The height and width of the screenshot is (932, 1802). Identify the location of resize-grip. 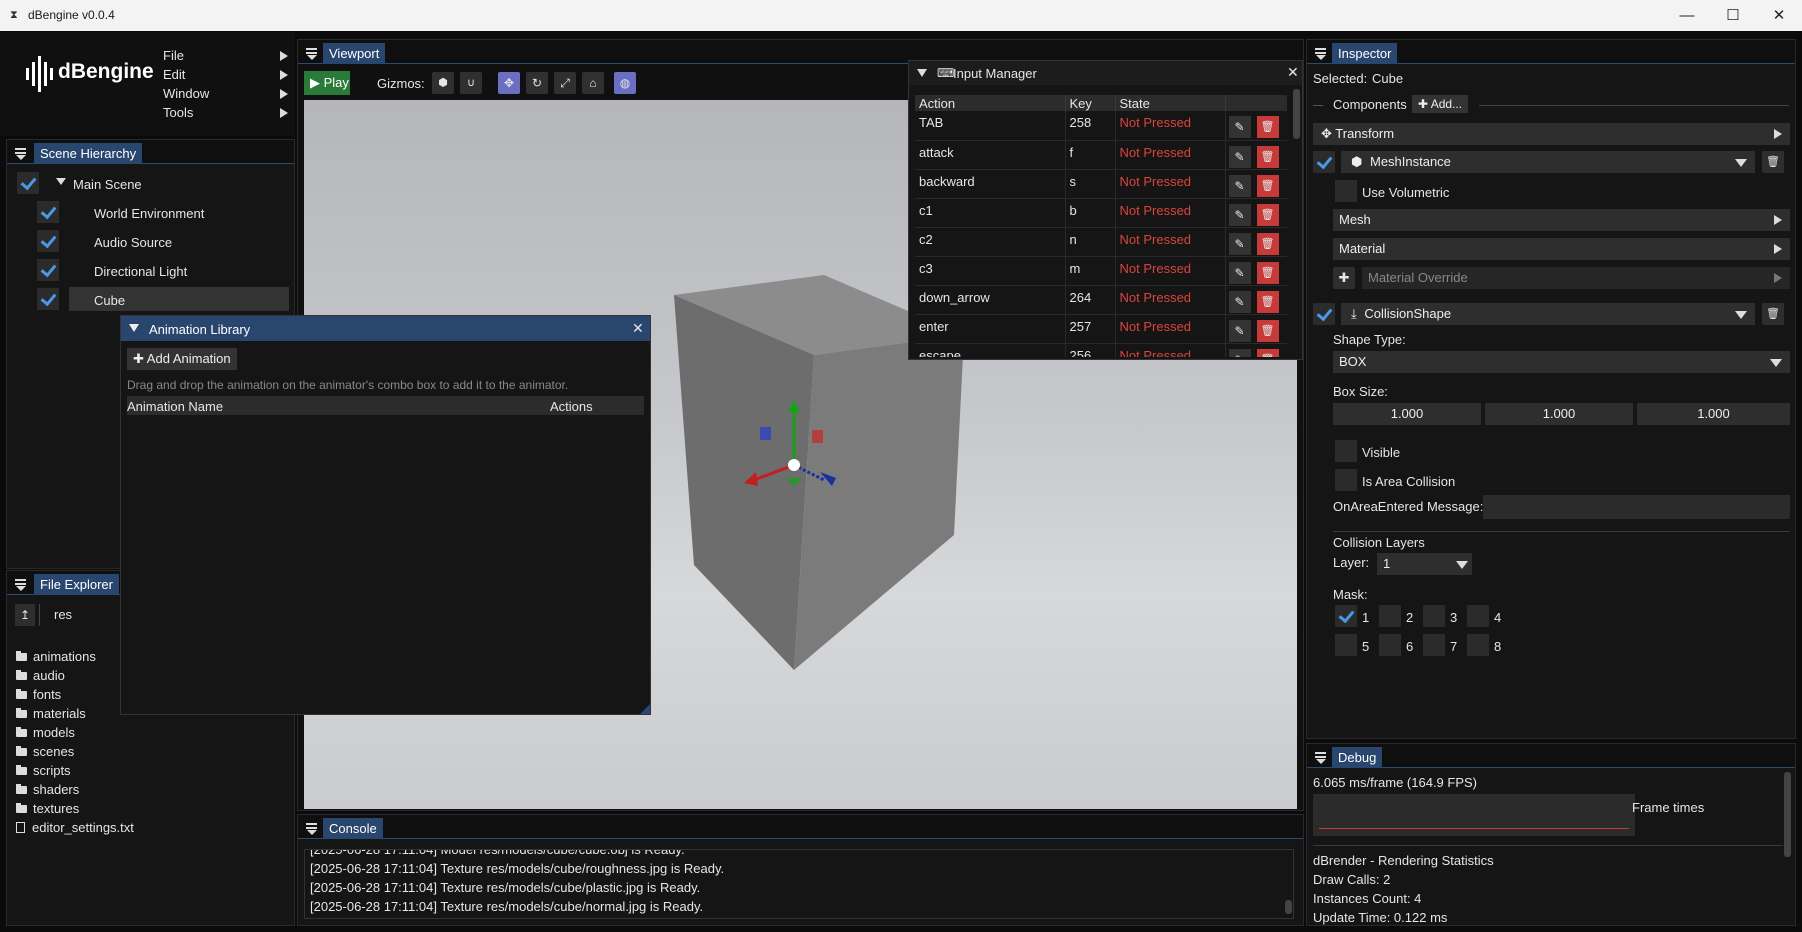
(645, 709).